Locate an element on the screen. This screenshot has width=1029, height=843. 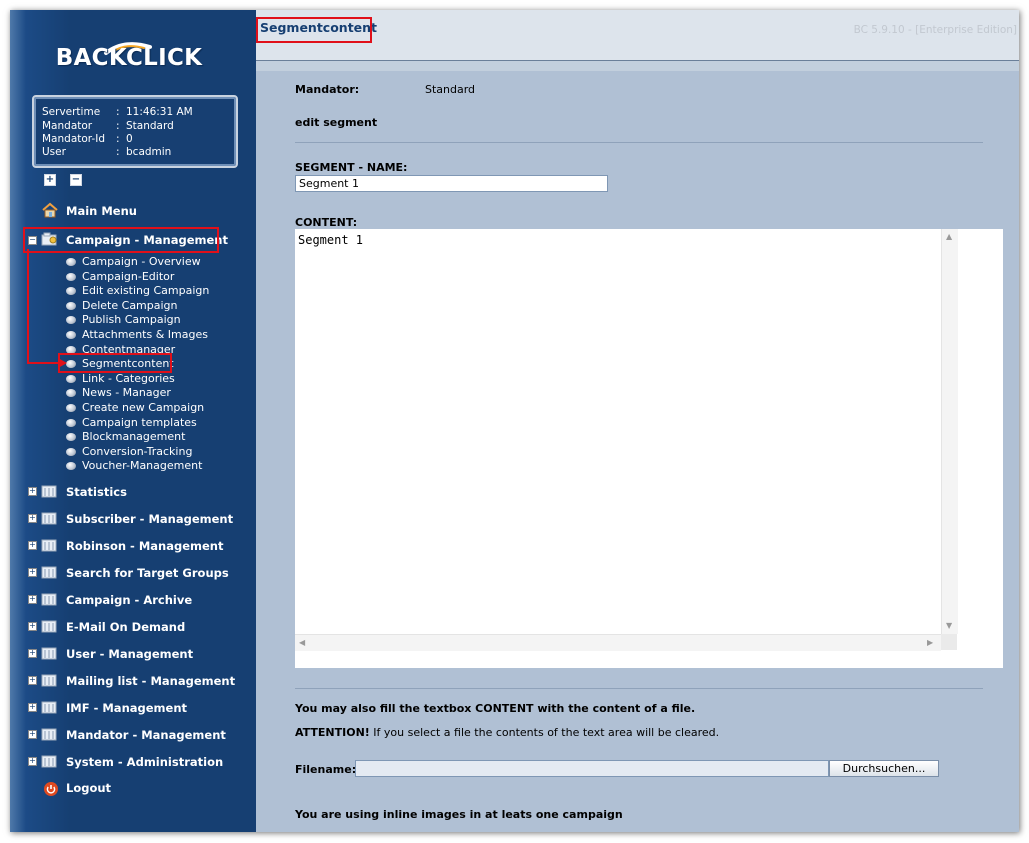
version-label: BC 5.9.10 - [Enterprise Edition] is located at coordinates (935, 30).